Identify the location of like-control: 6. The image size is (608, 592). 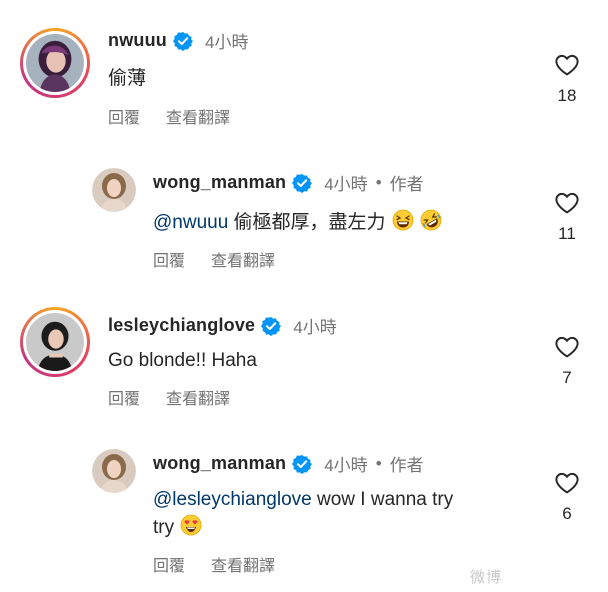
(567, 497).